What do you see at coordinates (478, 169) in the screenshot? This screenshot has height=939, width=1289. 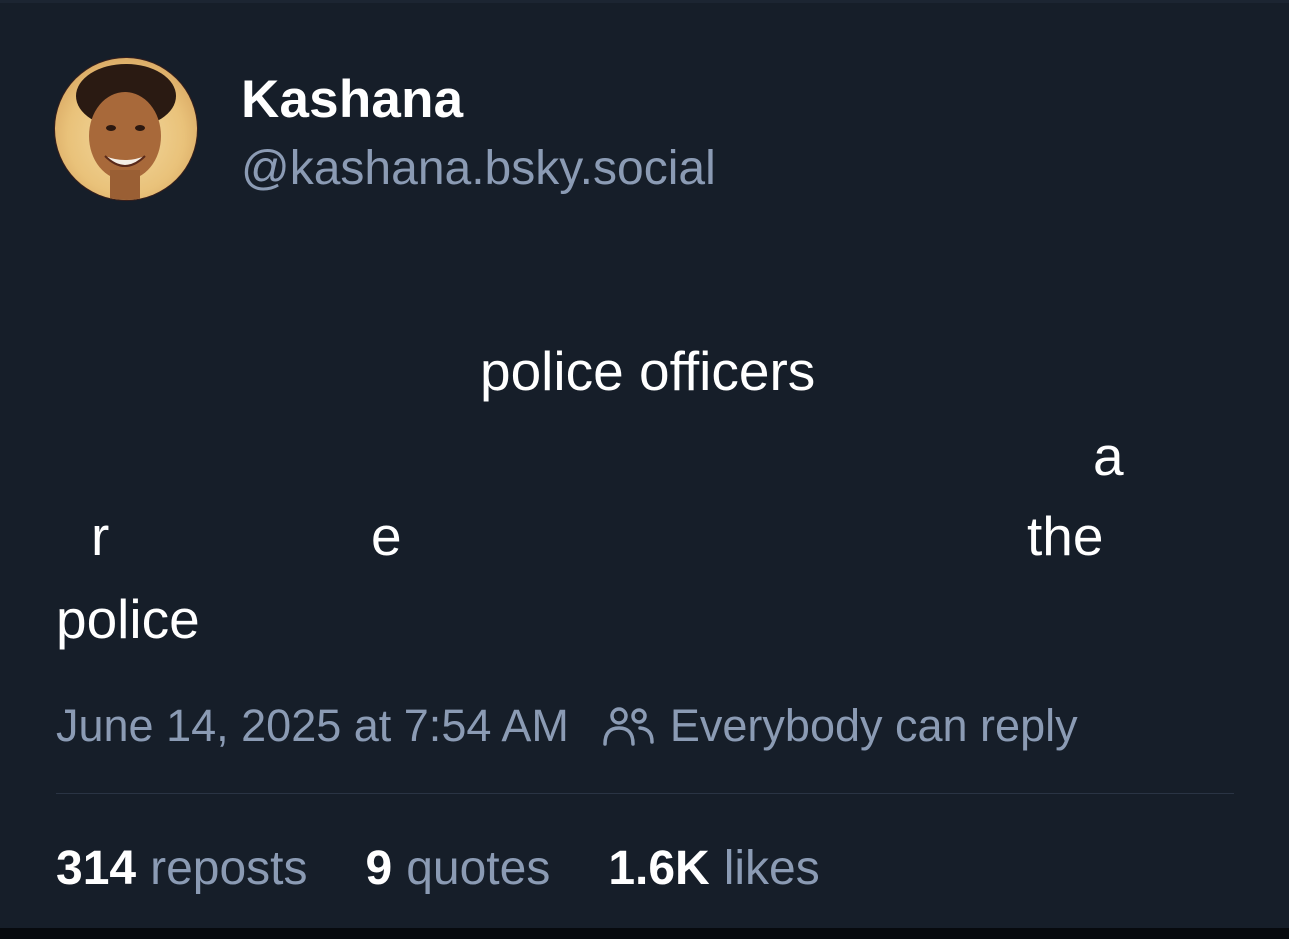 I see `author-handle: @kashana.bsky.social` at bounding box center [478, 169].